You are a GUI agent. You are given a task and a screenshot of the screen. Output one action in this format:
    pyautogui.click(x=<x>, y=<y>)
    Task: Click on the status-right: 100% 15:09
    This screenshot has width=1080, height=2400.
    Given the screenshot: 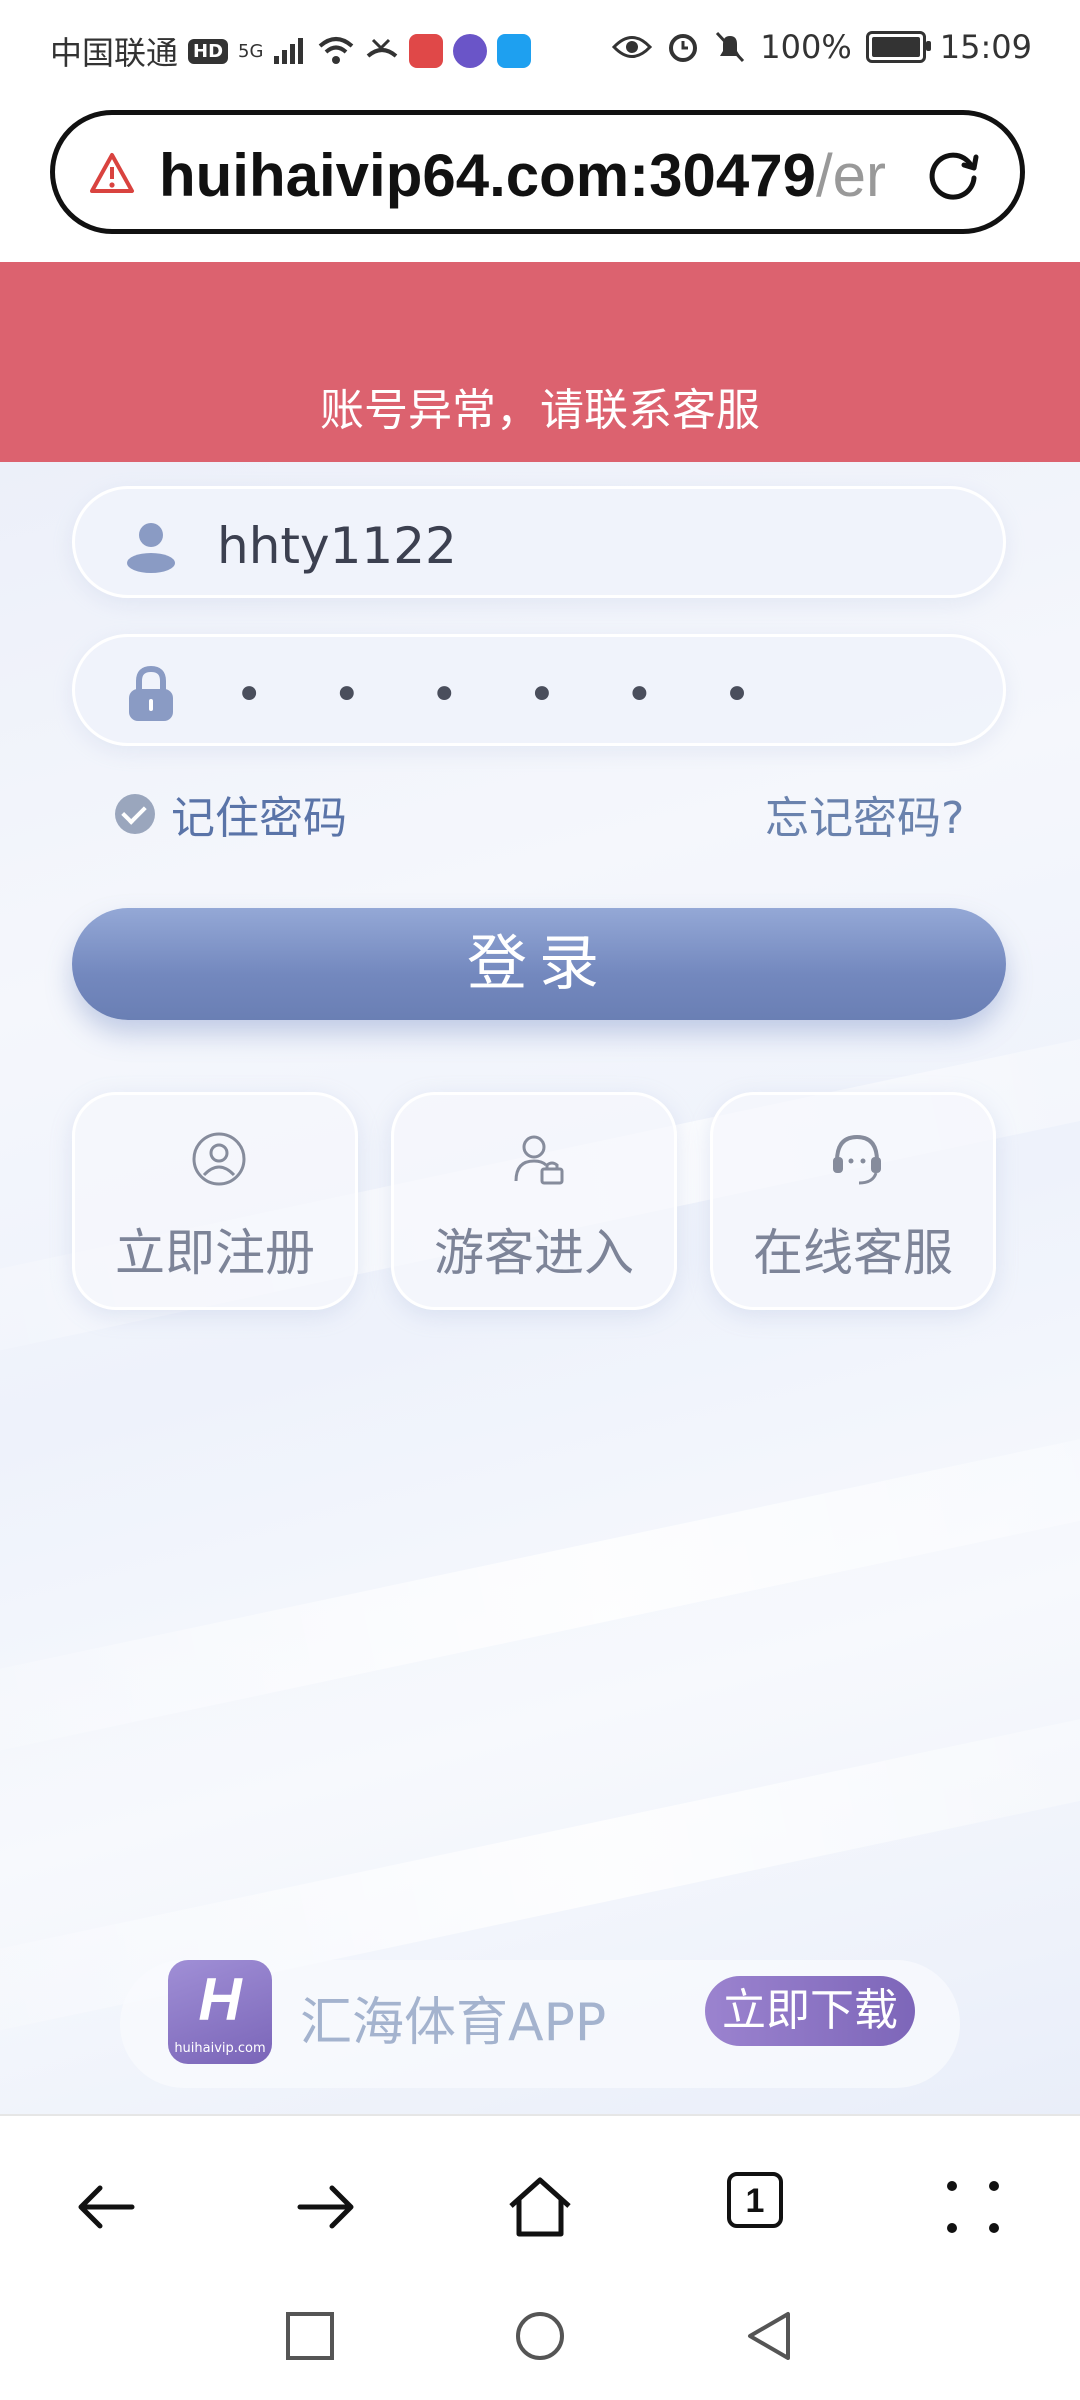 What is the action you would take?
    pyautogui.click(x=822, y=47)
    